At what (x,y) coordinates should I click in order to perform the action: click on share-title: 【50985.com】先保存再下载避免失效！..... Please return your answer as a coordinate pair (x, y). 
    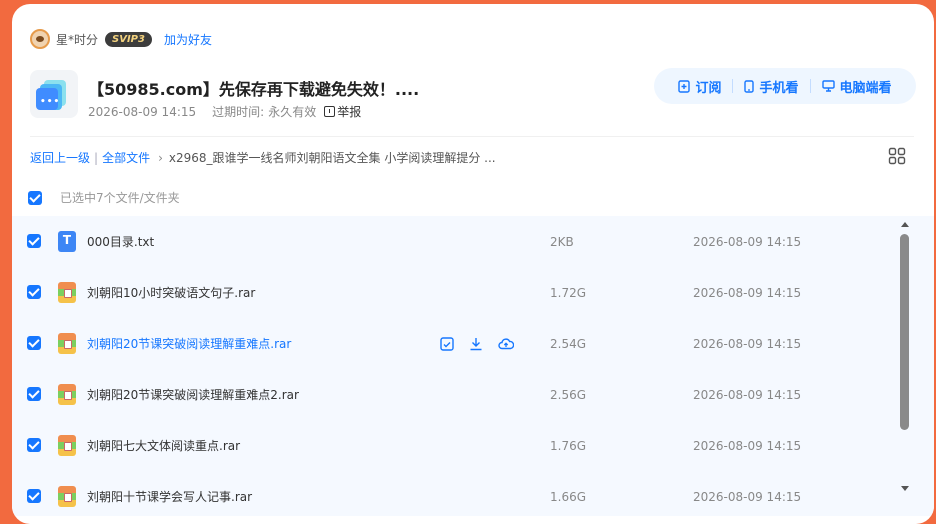
    Looking at the image, I should click on (254, 89).